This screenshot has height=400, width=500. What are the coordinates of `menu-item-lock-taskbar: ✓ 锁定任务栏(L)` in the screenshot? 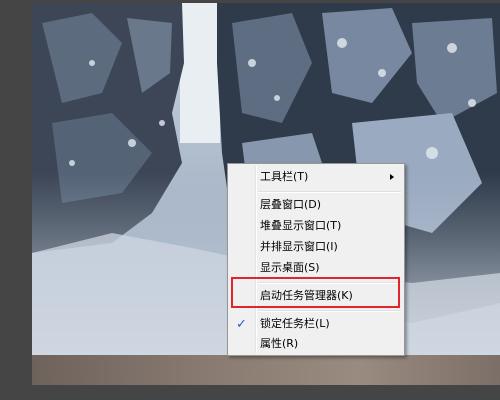 It's located at (316, 324).